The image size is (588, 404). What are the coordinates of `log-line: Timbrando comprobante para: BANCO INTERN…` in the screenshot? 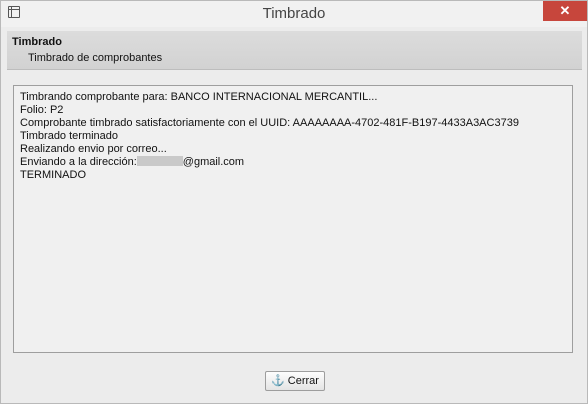 It's located at (199, 97).